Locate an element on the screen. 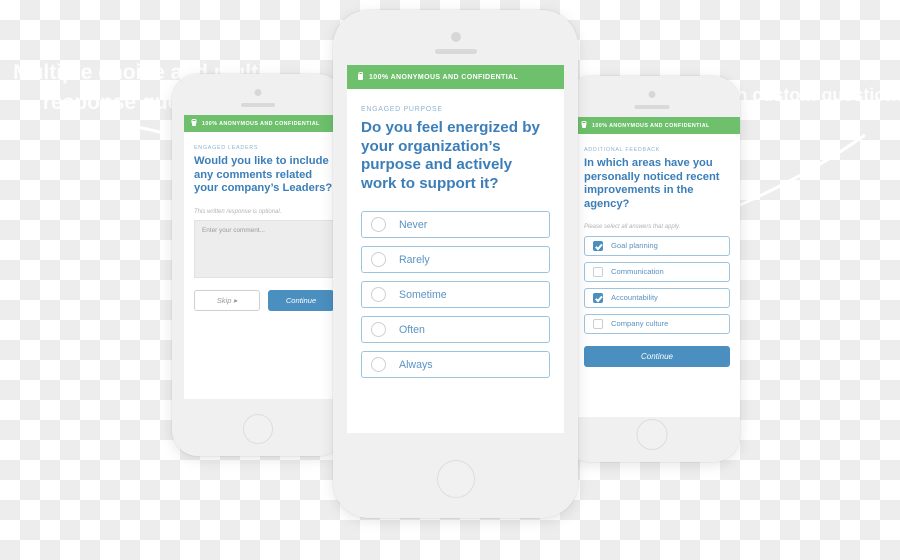  checkbox-option-label: Communication is located at coordinates (637, 272).